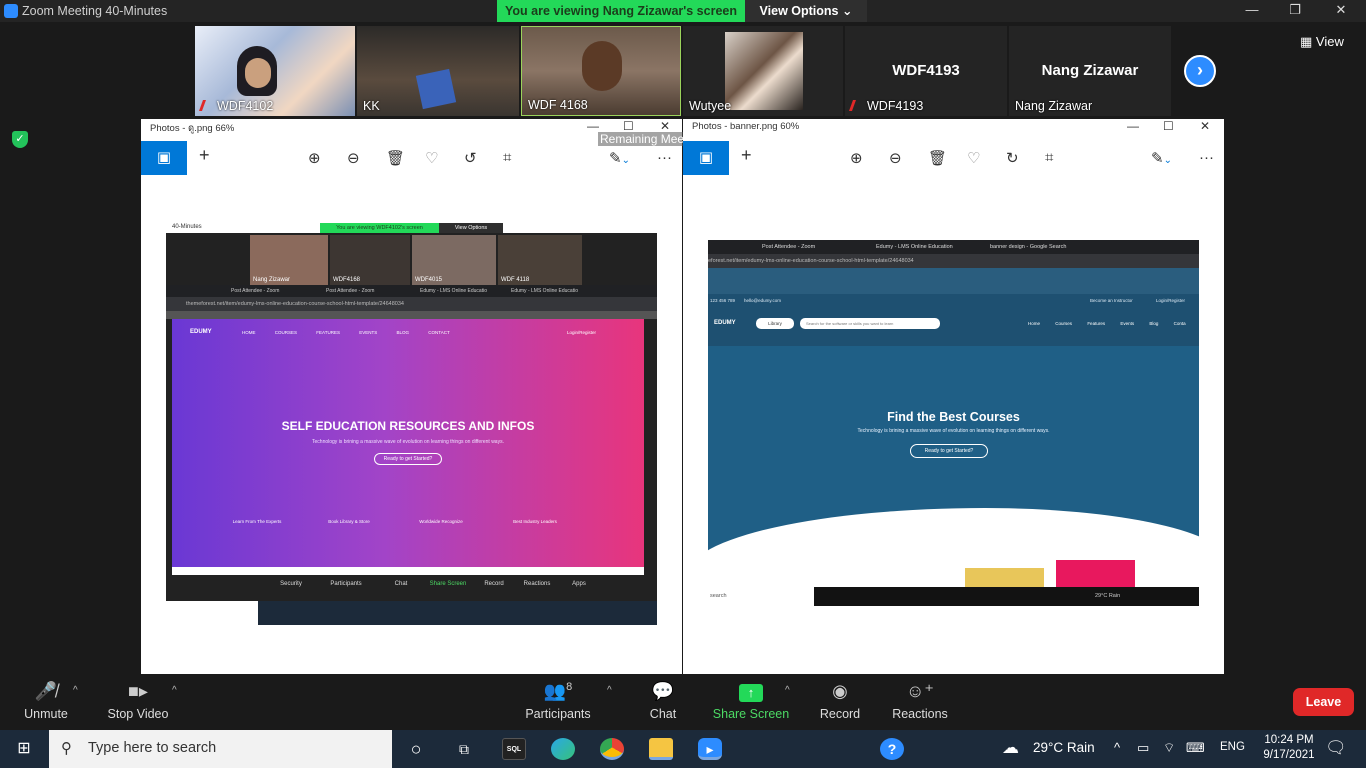  Describe the element at coordinates (710, 749) in the screenshot. I see `zoom-app-icon: ▸` at that location.